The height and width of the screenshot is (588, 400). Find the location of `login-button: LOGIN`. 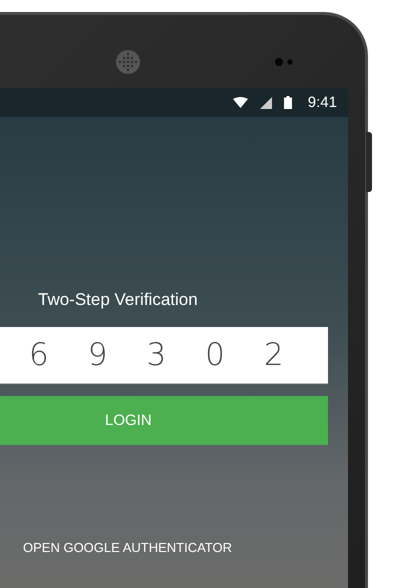

login-button: LOGIN is located at coordinates (164, 420).